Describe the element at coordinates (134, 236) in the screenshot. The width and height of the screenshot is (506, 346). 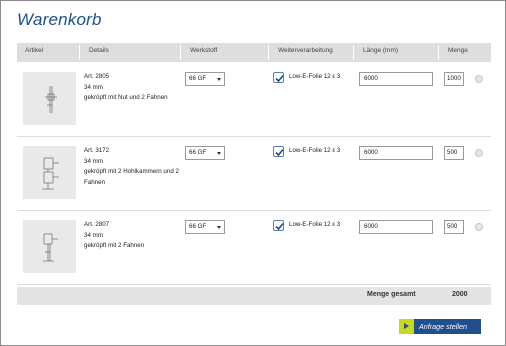
I see `product-details: Art. 2807 34 mm gekröpft mit 2 Fahnen` at that location.